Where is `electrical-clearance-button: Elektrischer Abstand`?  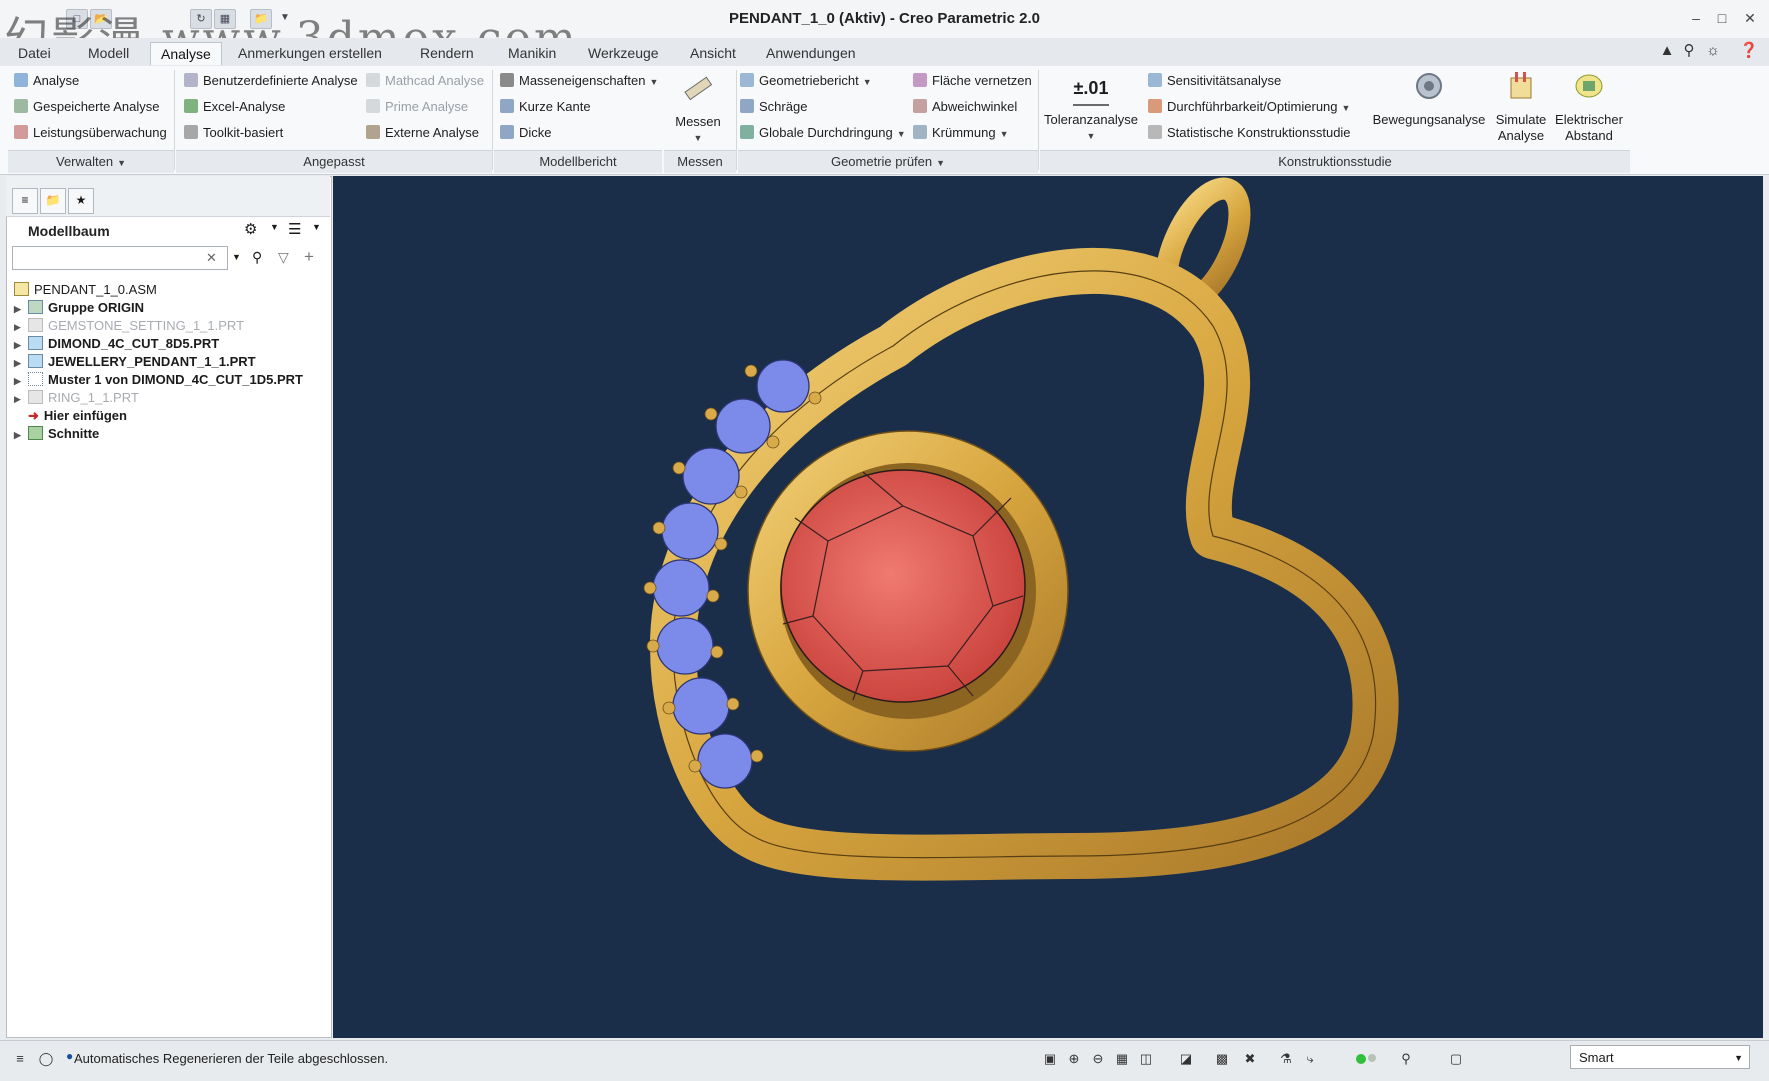
electrical-clearance-button: Elektrischer Abstand is located at coordinates (1589, 107).